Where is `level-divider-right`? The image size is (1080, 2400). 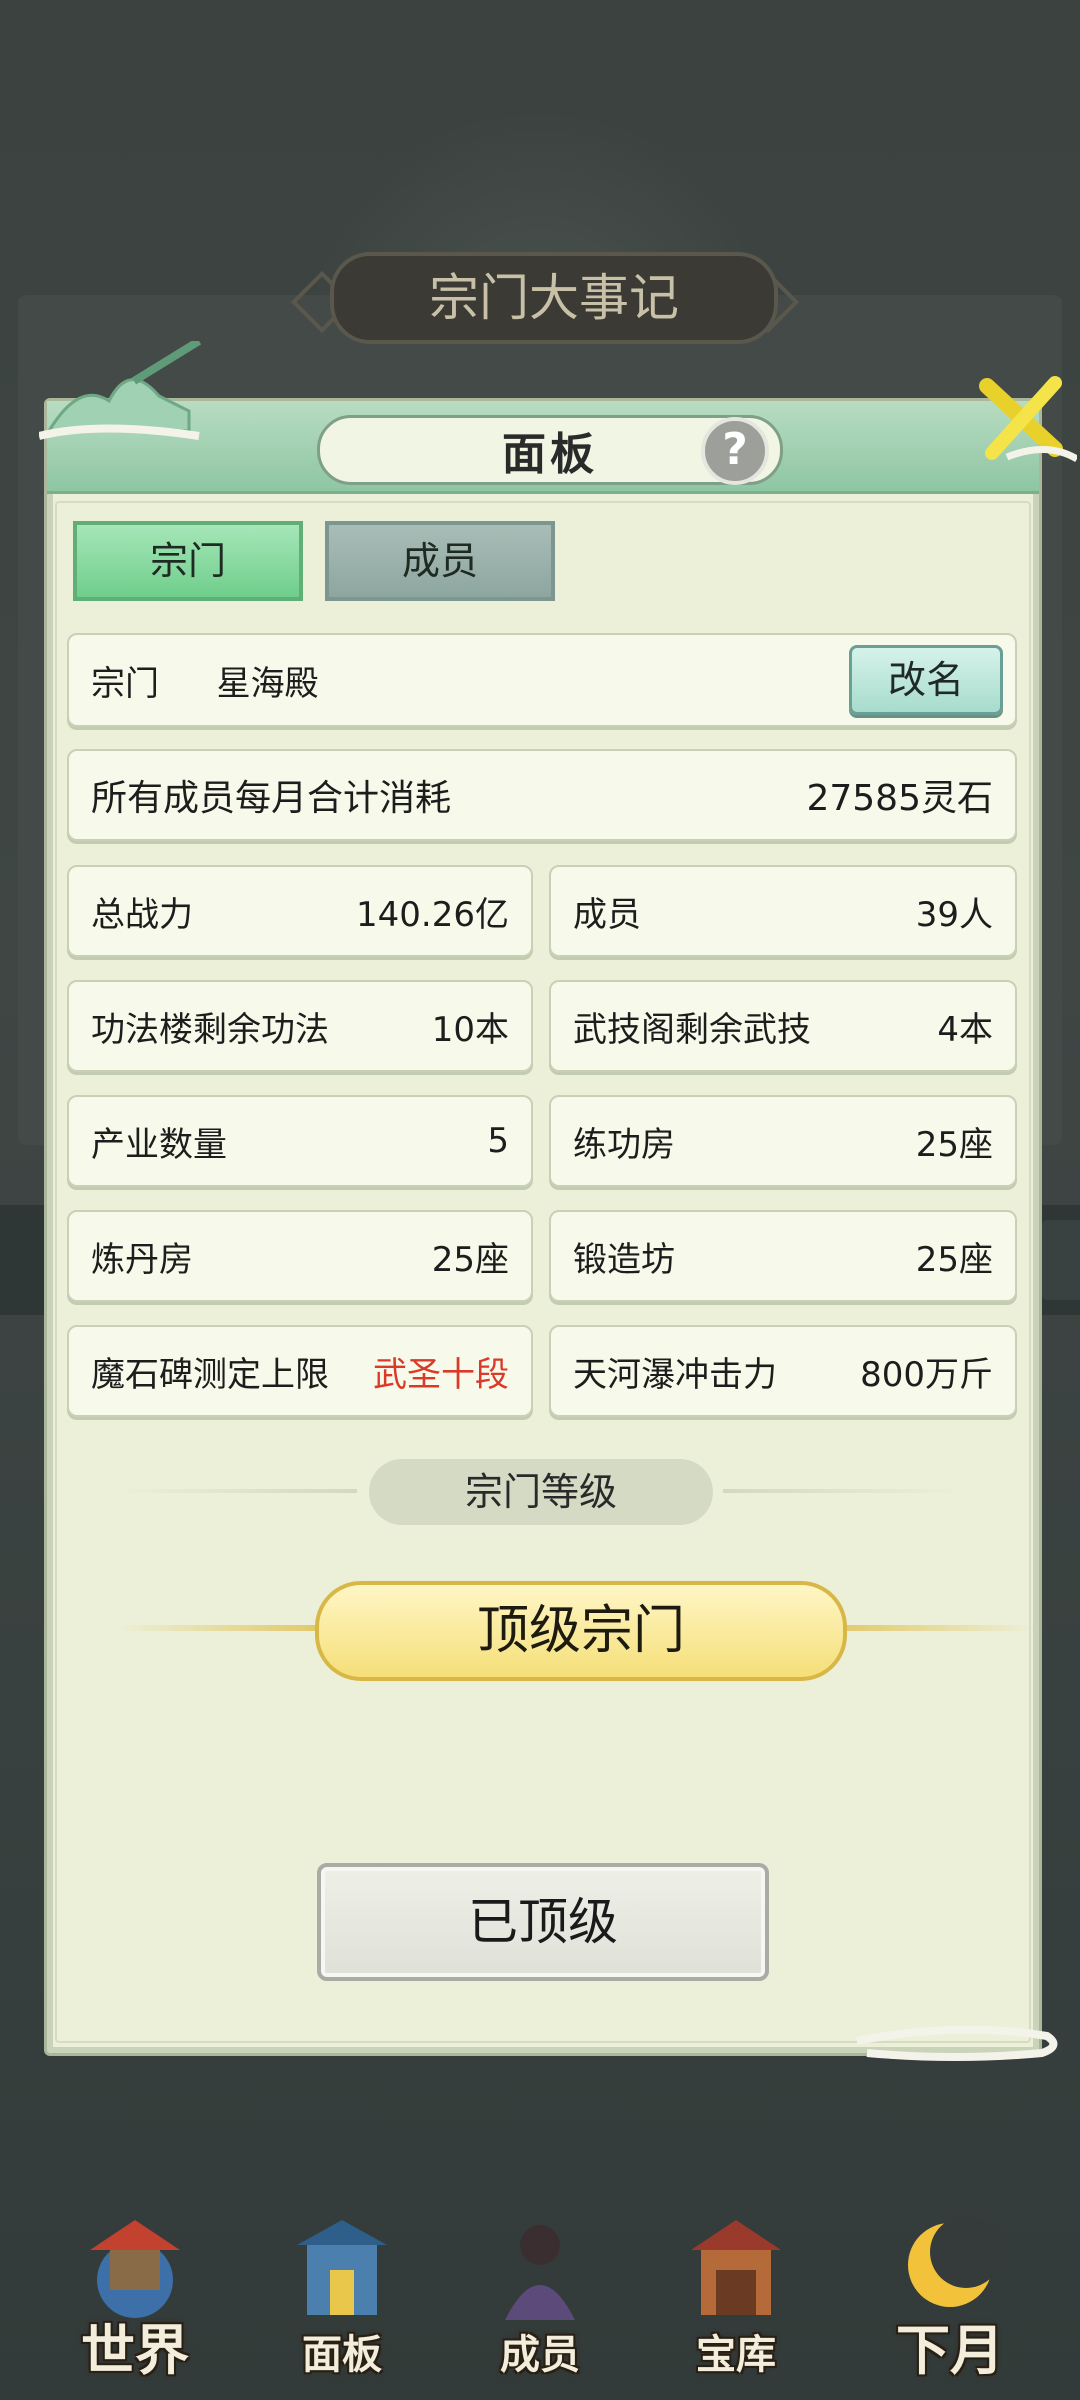 level-divider-right is located at coordinates (843, 1491).